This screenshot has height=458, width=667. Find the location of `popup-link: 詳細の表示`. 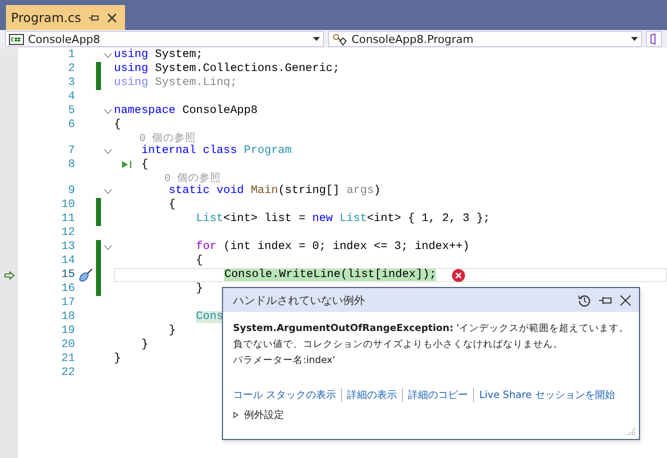

popup-link: 詳細の表示 is located at coordinates (372, 395).